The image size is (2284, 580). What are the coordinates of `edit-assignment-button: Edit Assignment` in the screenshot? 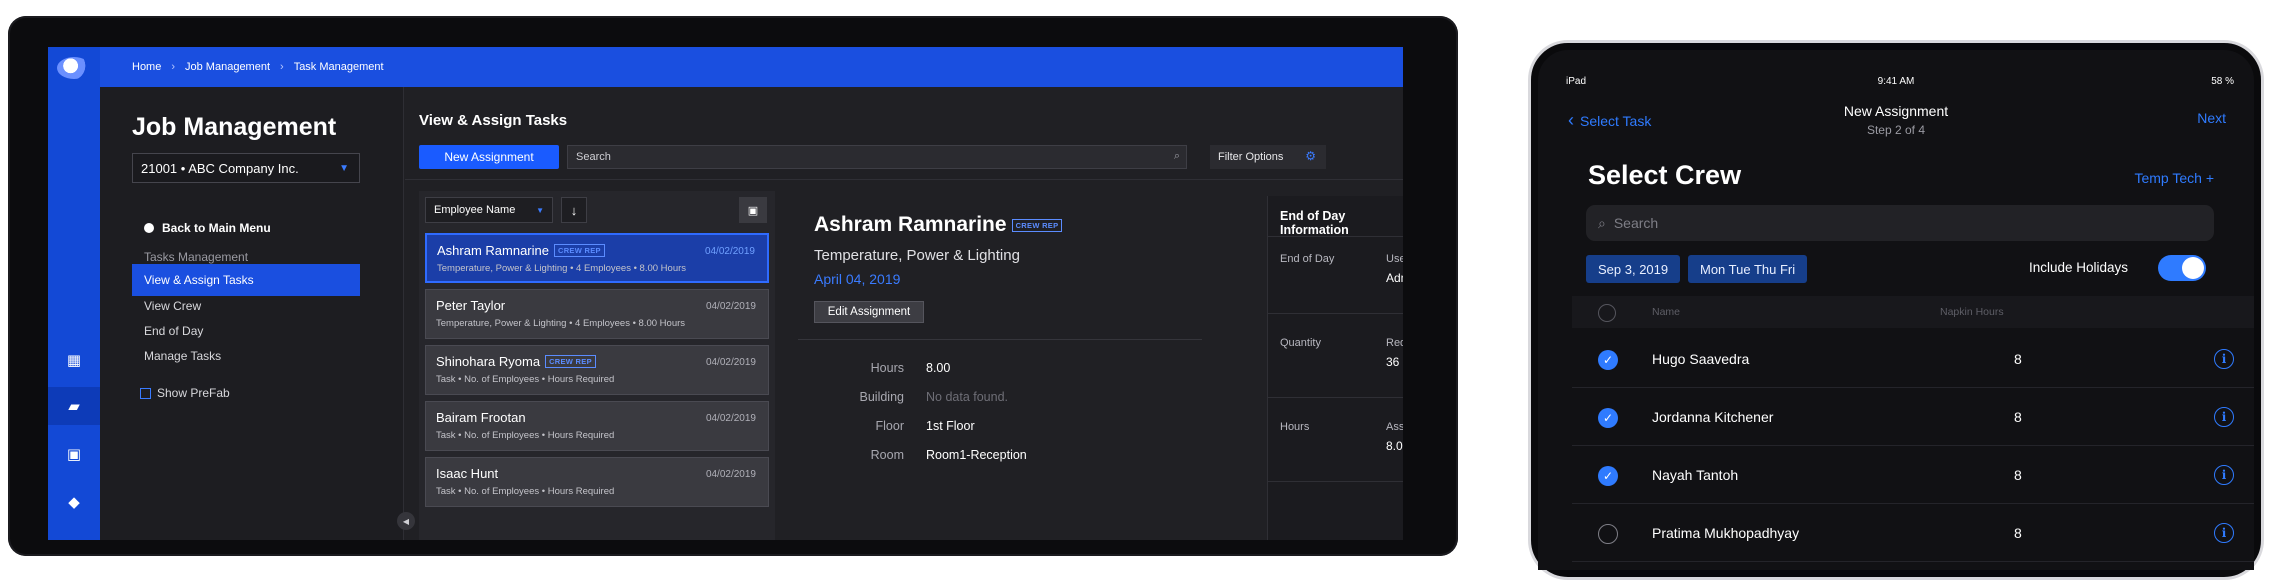 It's located at (869, 312).